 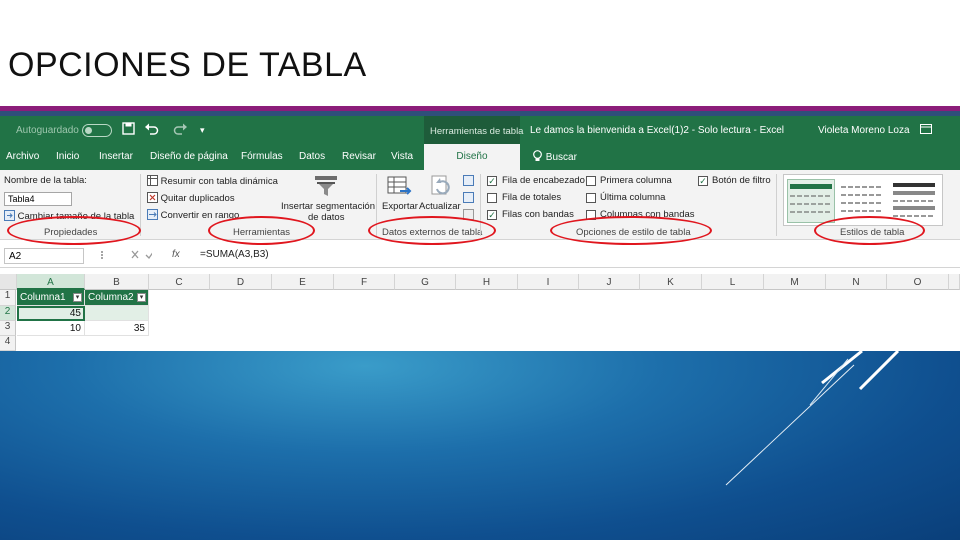 What do you see at coordinates (241, 282) in the screenshot?
I see `column-header: D` at bounding box center [241, 282].